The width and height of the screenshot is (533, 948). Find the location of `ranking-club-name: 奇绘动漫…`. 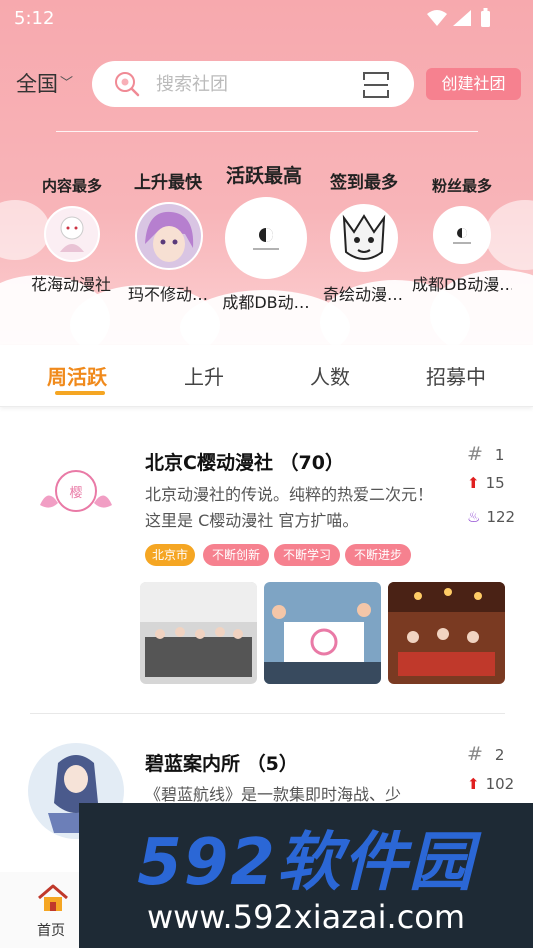

ranking-club-name: 奇绘动漫… is located at coordinates (362, 294).